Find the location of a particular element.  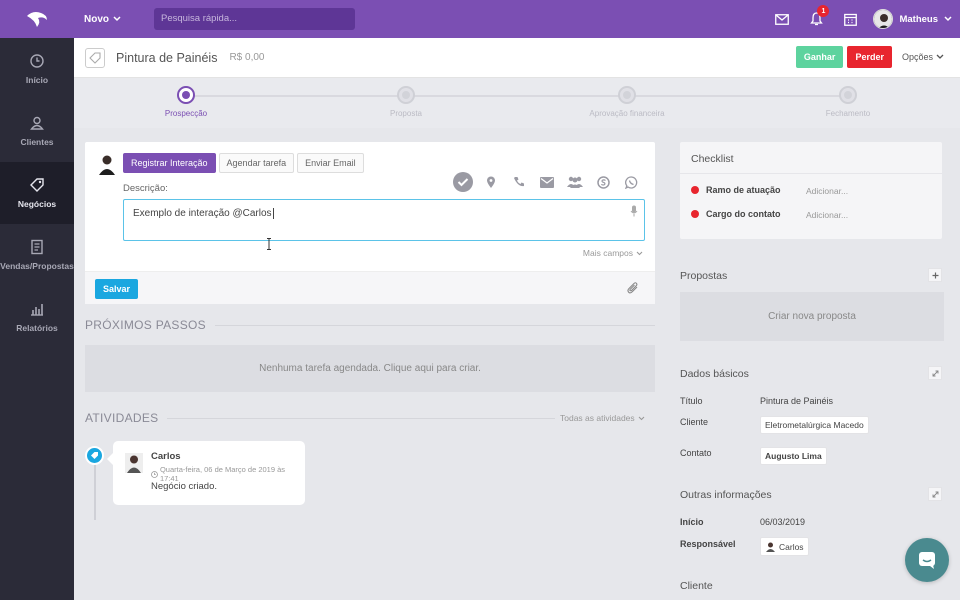

user-name: Matheus is located at coordinates (918, 19).